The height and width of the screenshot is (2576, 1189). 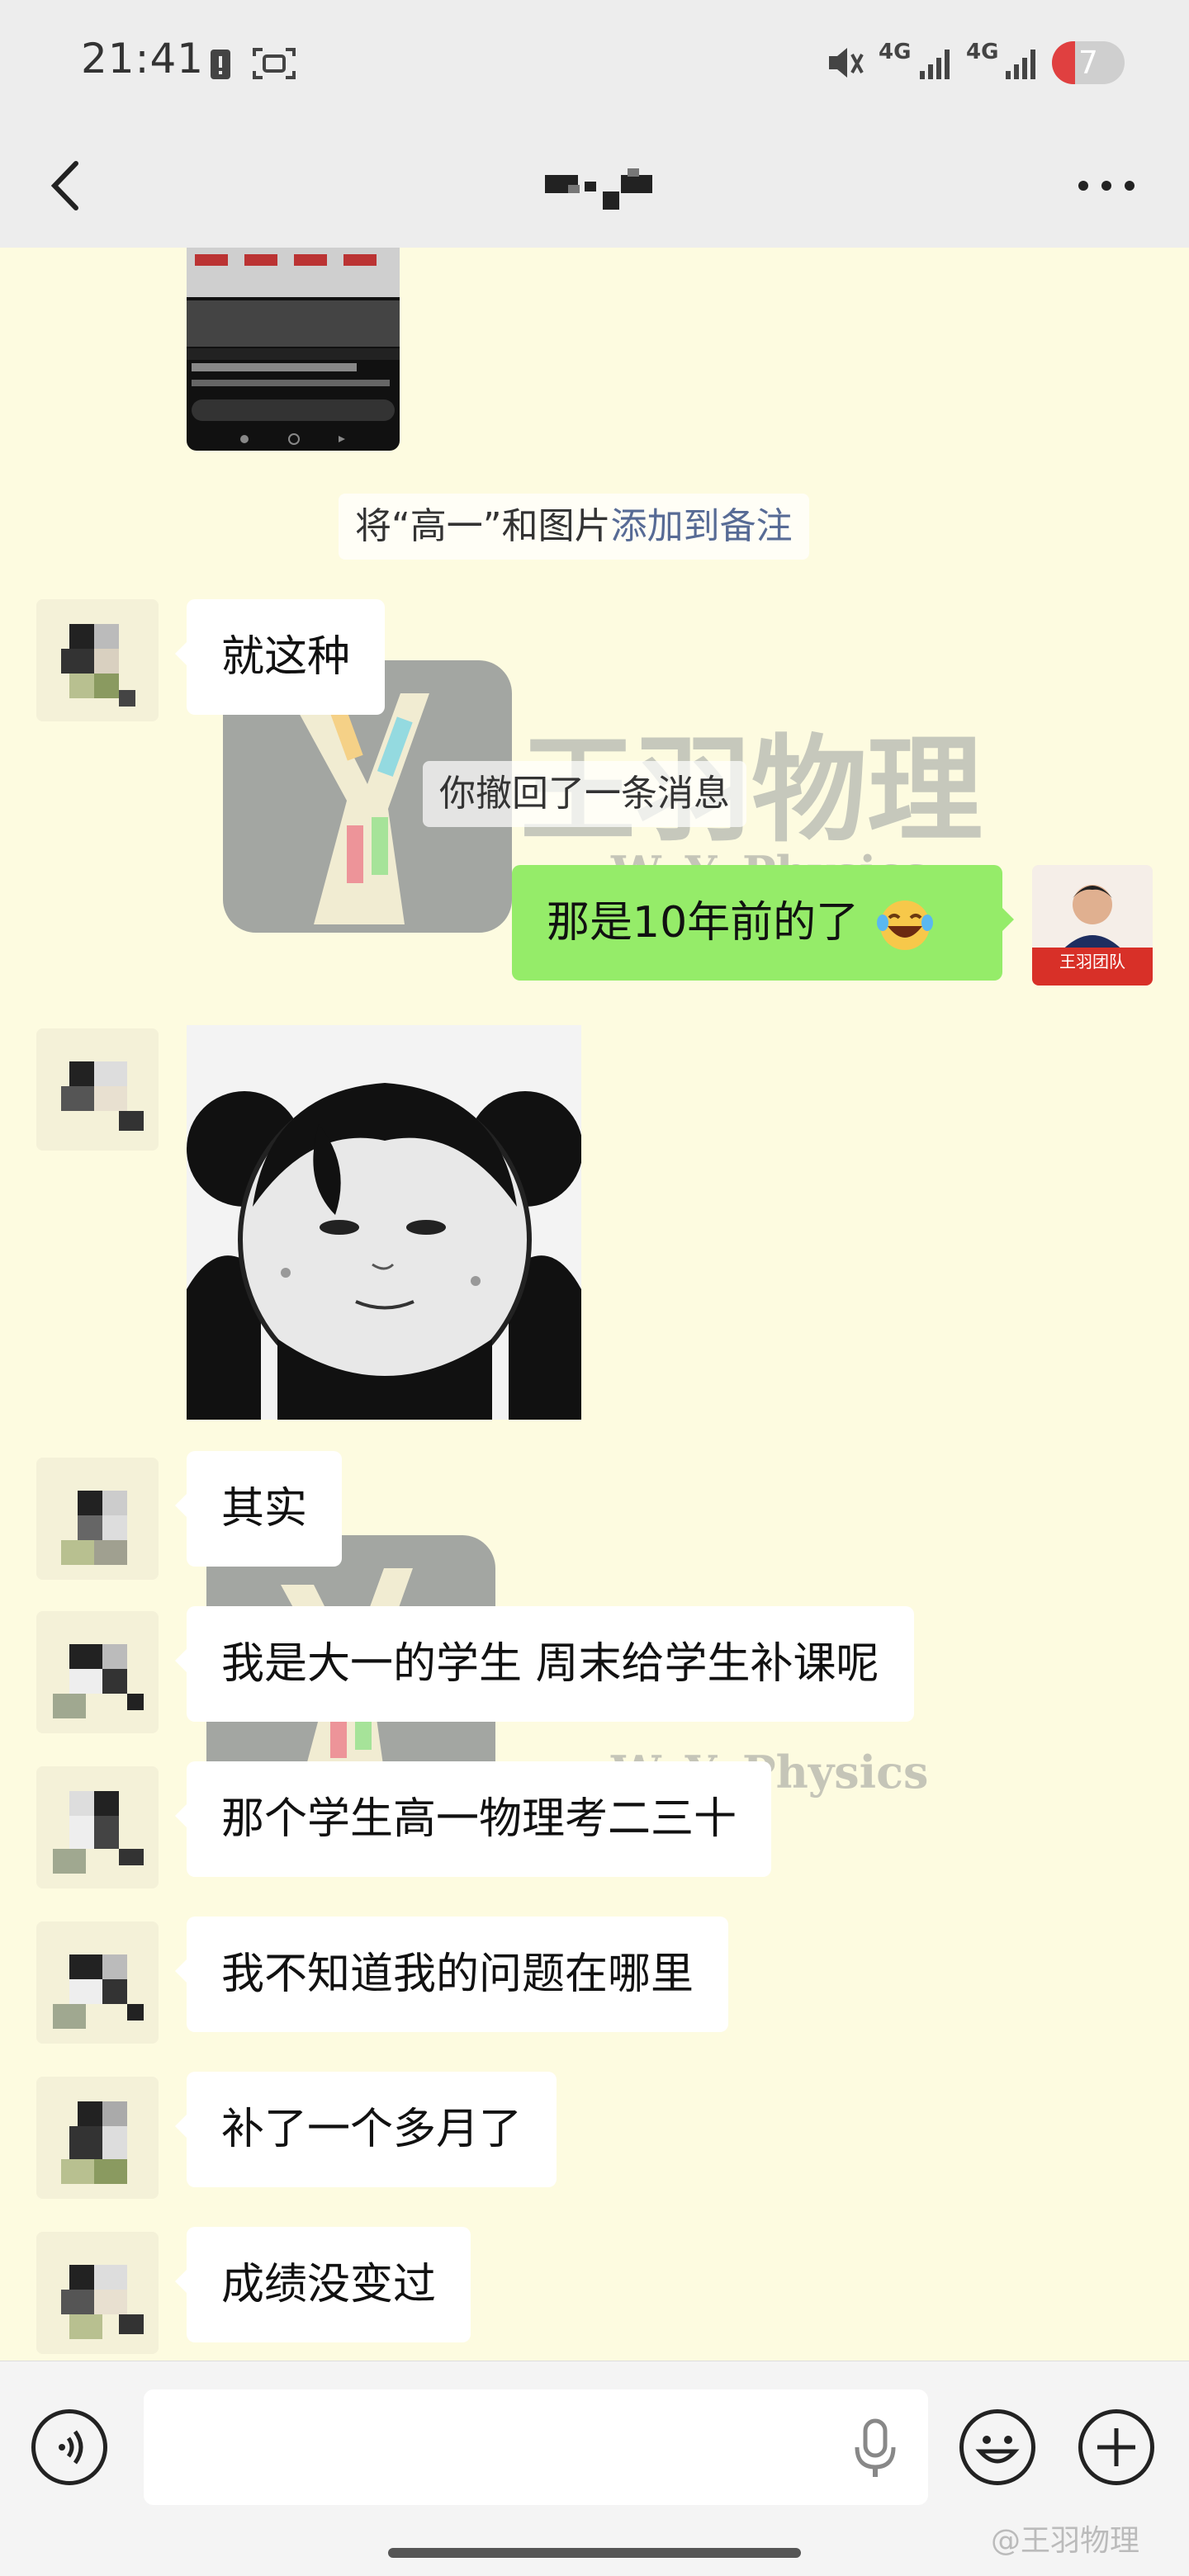 I want to click on network-type-1: 4G, so click(x=895, y=52).